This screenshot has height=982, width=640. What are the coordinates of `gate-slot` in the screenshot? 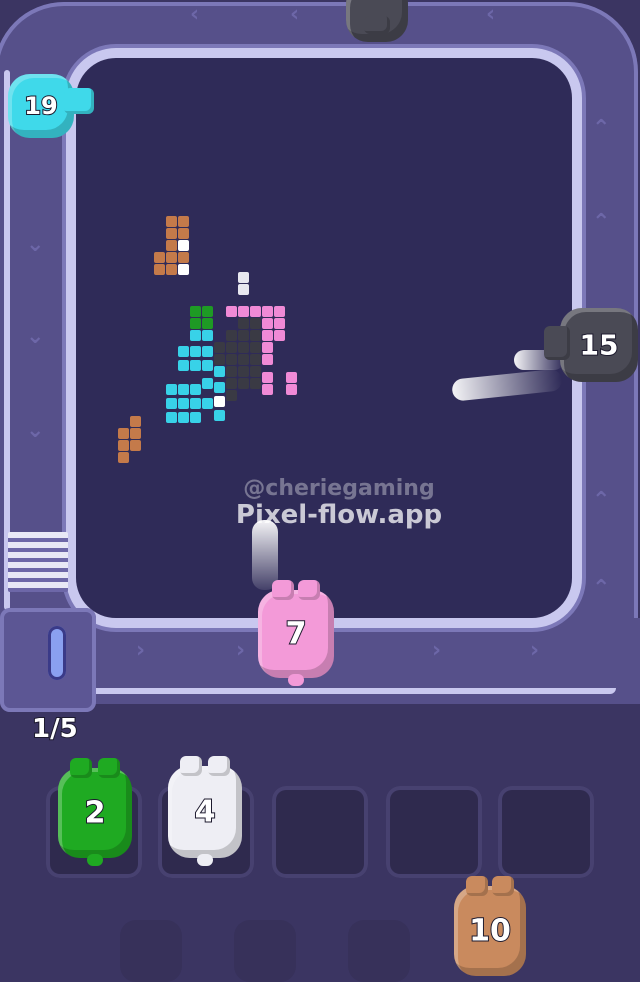 It's located at (57, 653).